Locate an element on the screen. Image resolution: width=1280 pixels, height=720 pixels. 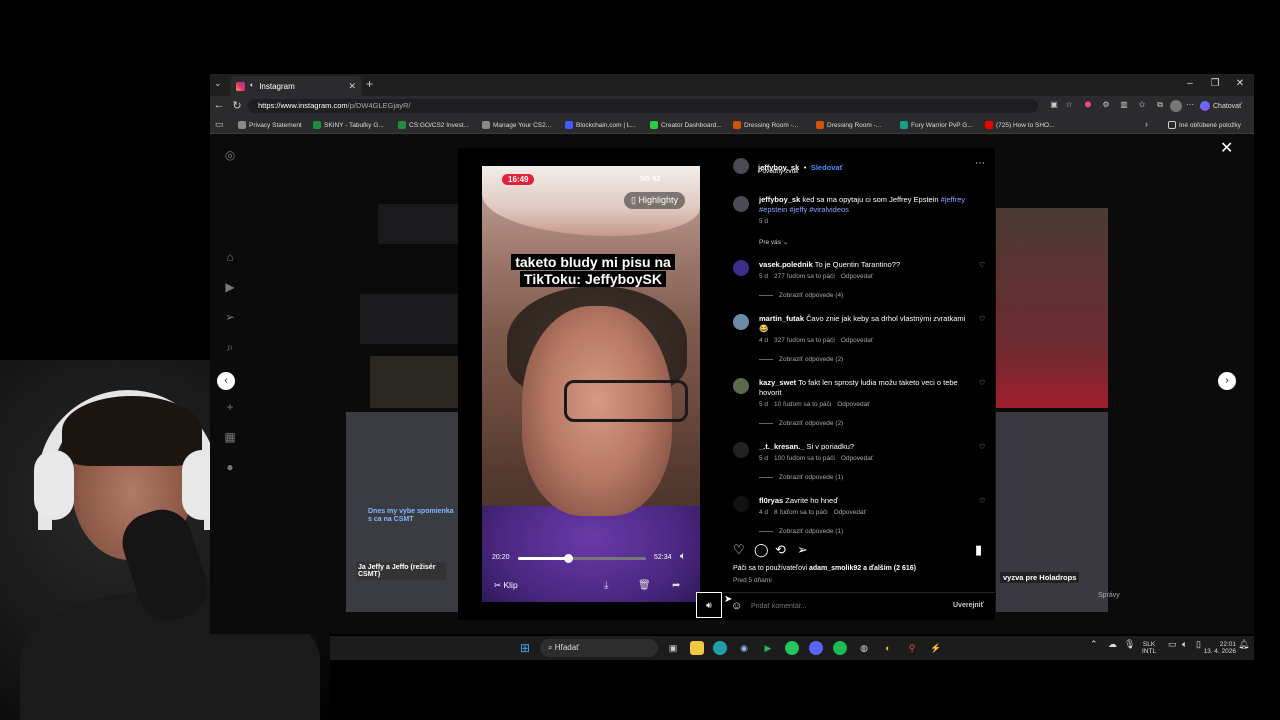
share-icon: ➢ is located at coordinates (802, 550).